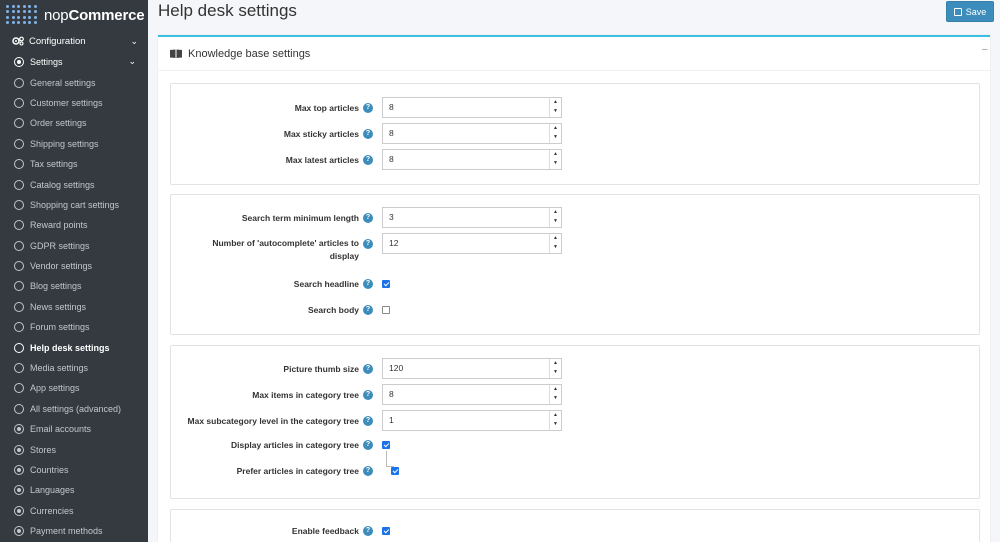 The image size is (1000, 542). Describe the element at coordinates (575, 161) in the screenshot. I see `row-max-latest-articles: Max latest articles ? 8 ▲ ▼` at that location.